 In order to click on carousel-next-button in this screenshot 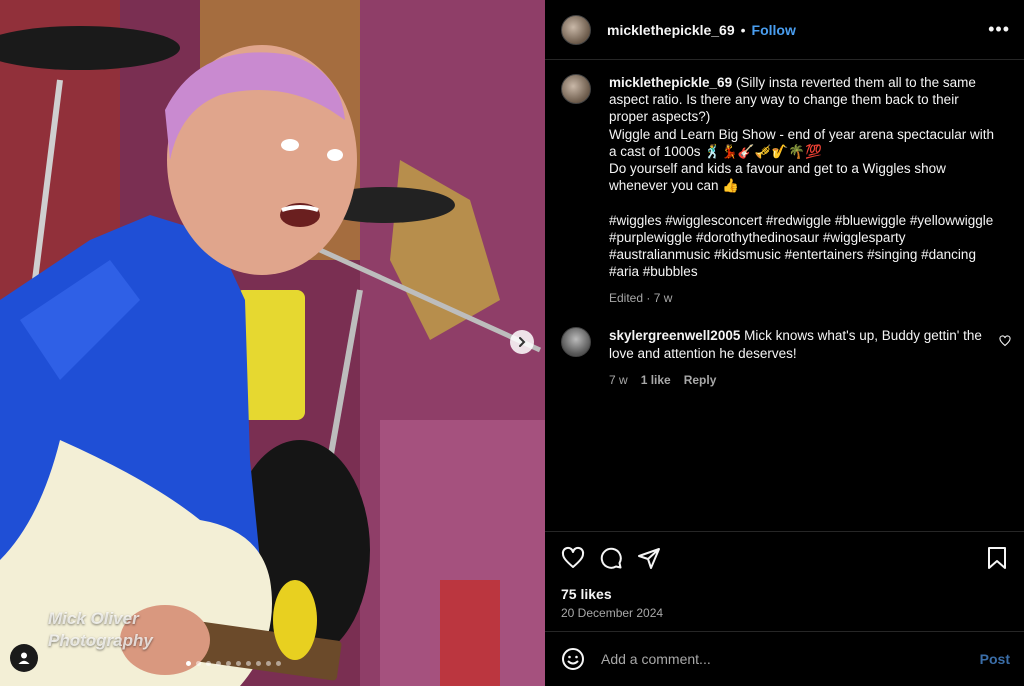, I will do `click(522, 342)`.